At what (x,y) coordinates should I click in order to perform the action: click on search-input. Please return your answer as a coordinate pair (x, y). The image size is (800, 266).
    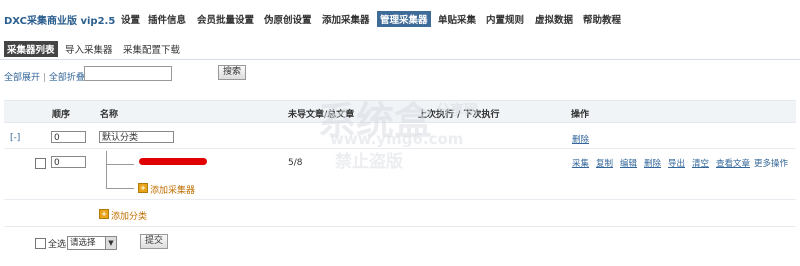
    Looking at the image, I should click on (128, 73).